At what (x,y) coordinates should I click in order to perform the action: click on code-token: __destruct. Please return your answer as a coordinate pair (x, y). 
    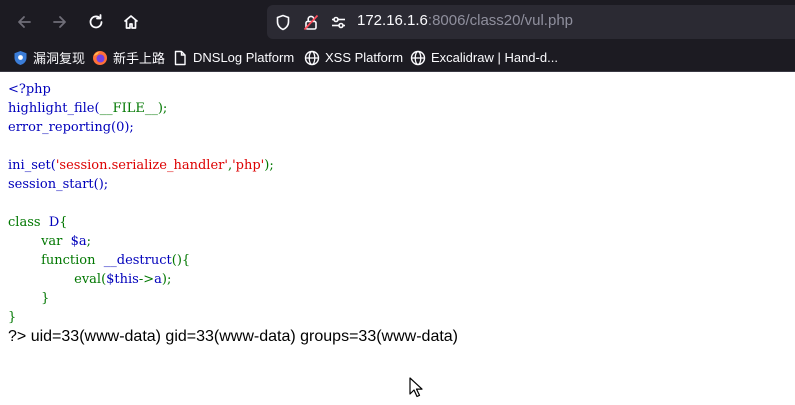
    Looking at the image, I should click on (137, 260).